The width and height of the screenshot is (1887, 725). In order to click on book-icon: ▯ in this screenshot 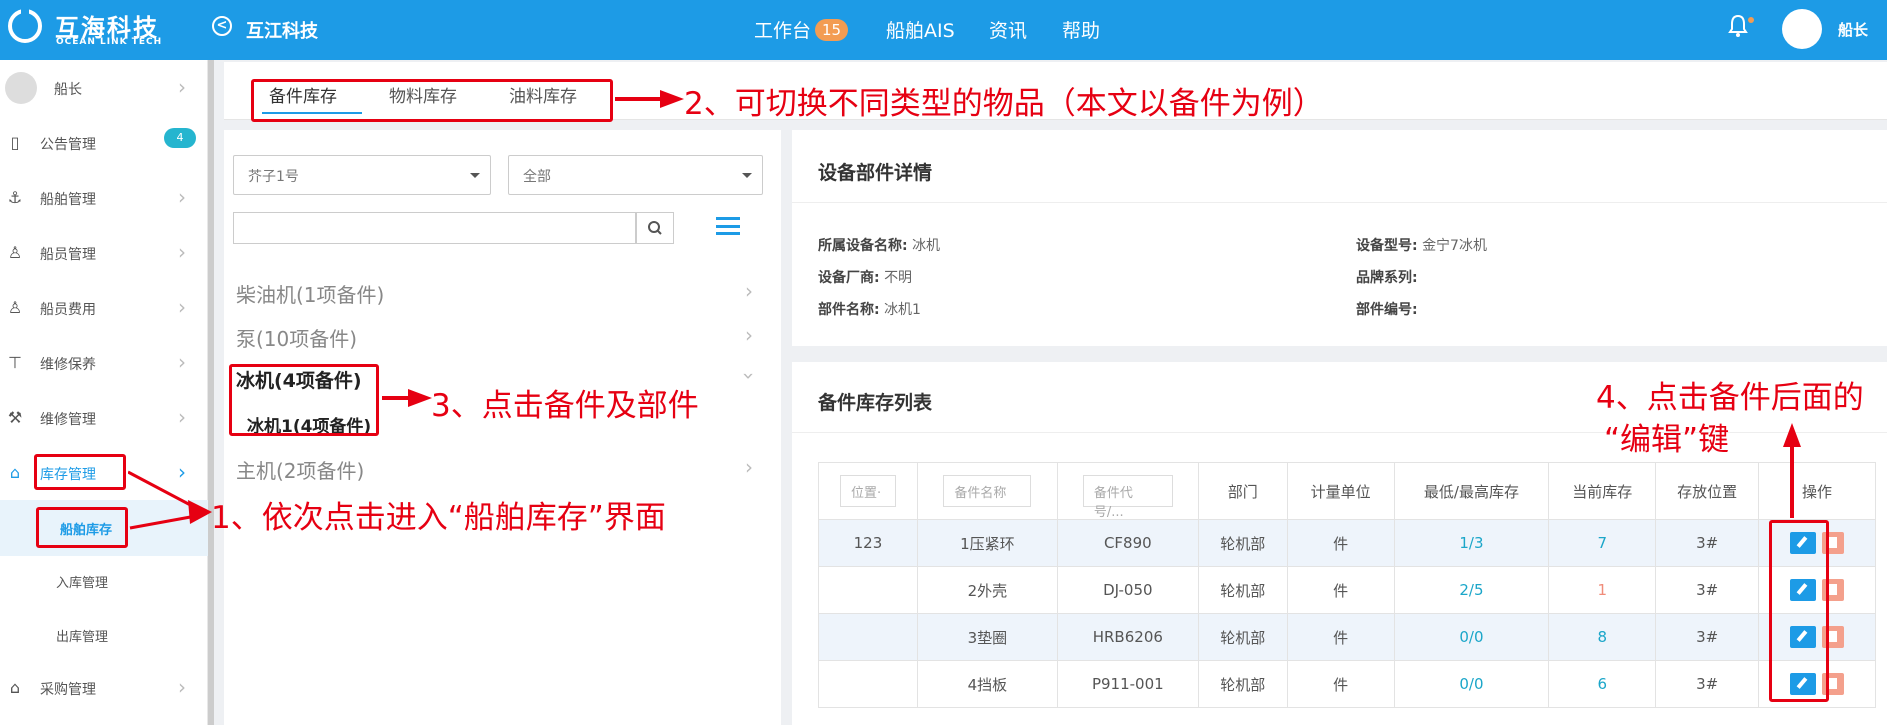, I will do `click(15, 142)`.